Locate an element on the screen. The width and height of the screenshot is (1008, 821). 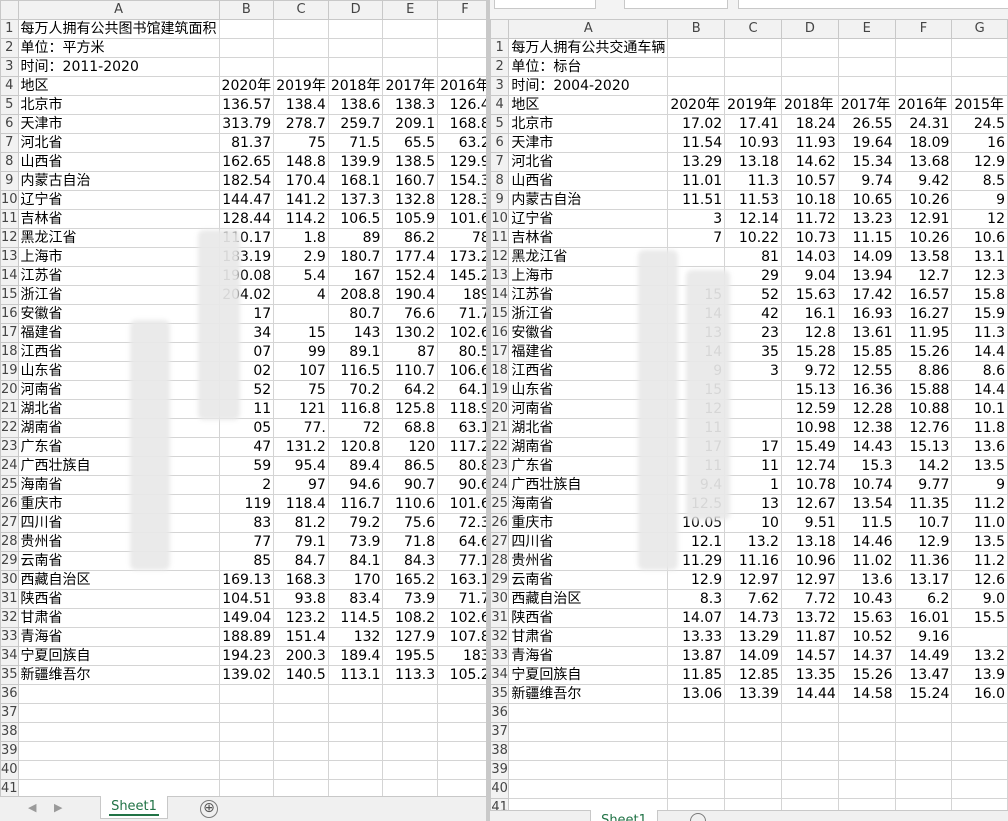
cell-value: 15.13 is located at coordinates (923, 447).